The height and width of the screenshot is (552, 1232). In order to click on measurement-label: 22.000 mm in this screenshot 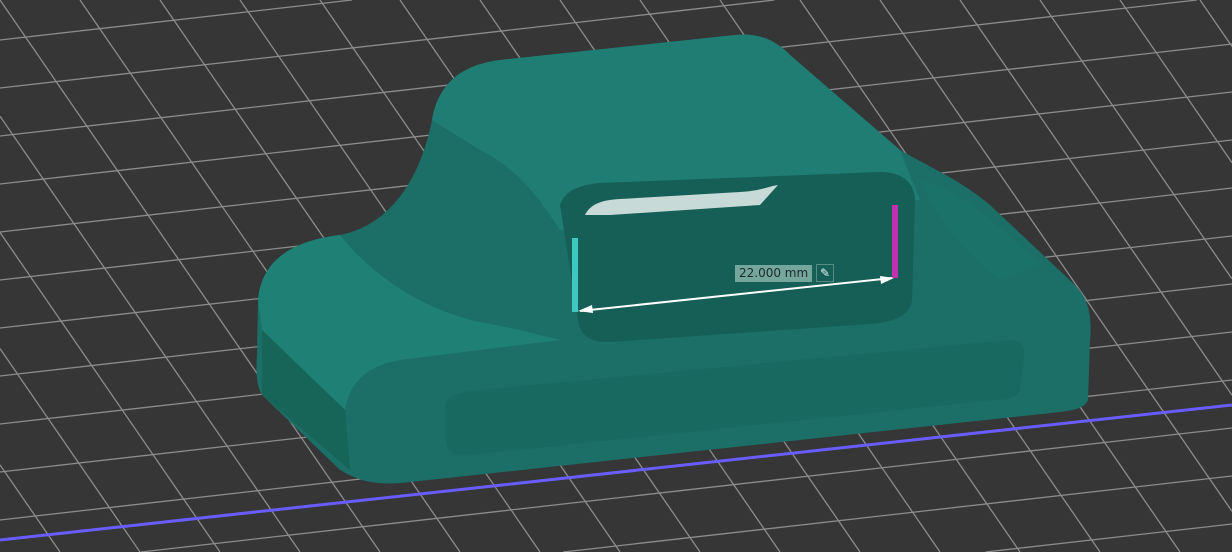, I will do `click(774, 273)`.